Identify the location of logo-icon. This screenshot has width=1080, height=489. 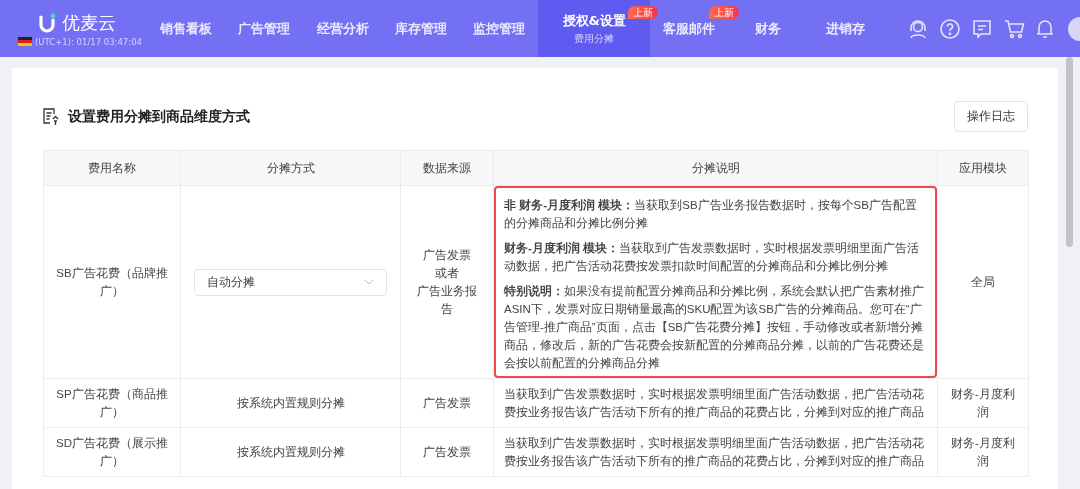
(47, 22).